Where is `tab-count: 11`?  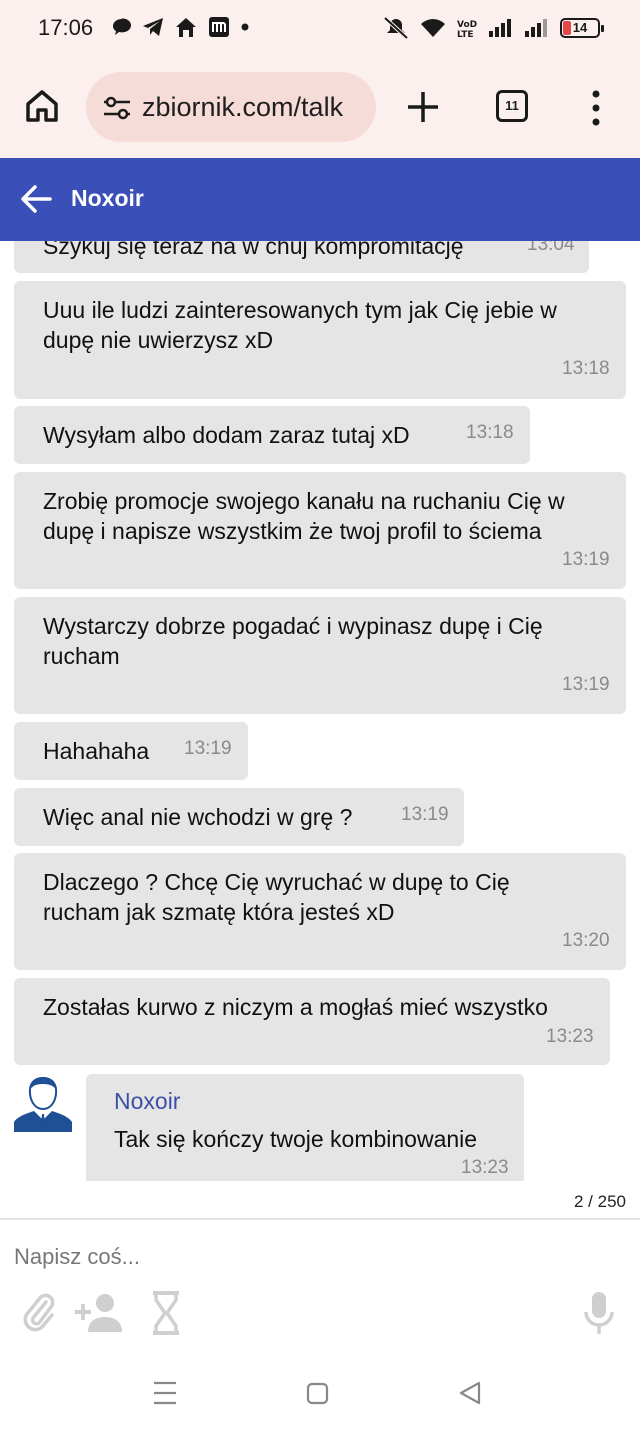
tab-count: 11 is located at coordinates (512, 105).